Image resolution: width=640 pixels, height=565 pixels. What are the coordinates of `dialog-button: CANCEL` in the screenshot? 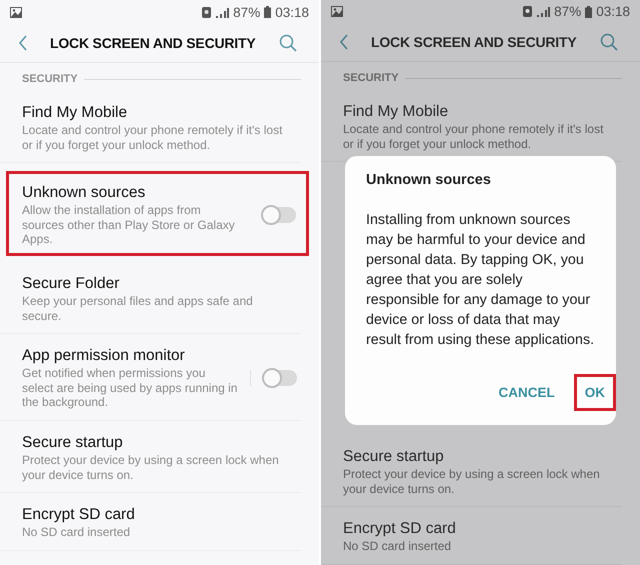 It's located at (527, 393).